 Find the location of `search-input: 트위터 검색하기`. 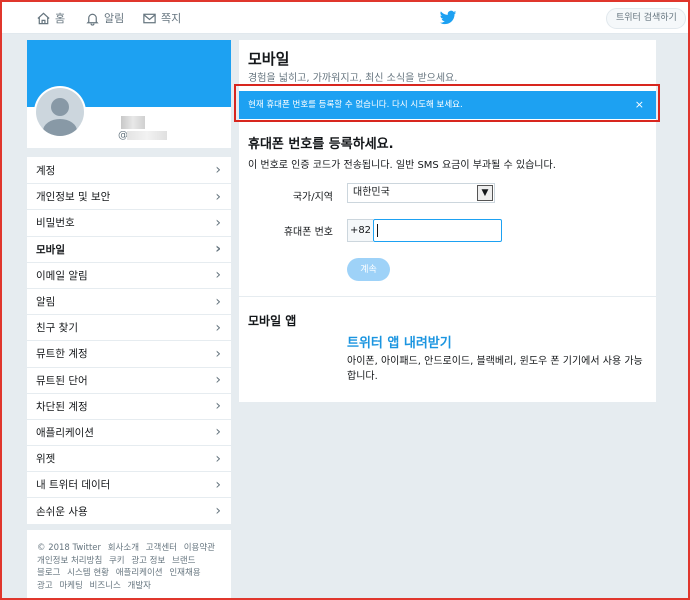

search-input: 트위터 검색하기 is located at coordinates (646, 18).